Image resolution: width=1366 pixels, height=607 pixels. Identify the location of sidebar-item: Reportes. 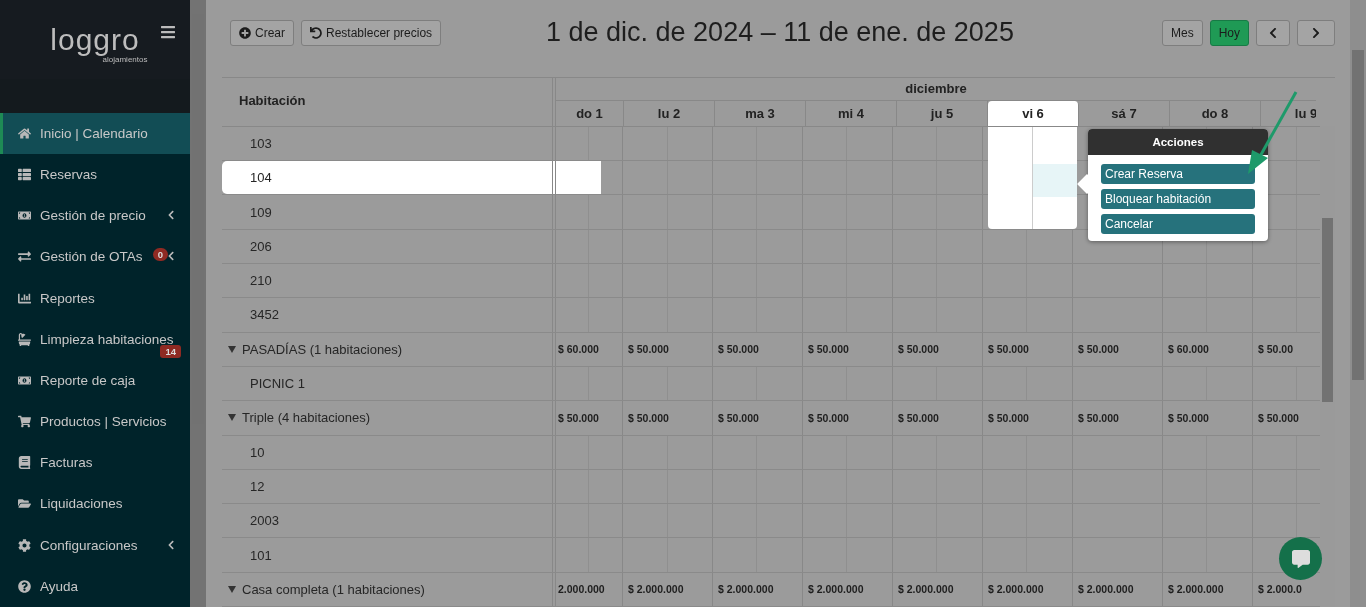
(95, 298).